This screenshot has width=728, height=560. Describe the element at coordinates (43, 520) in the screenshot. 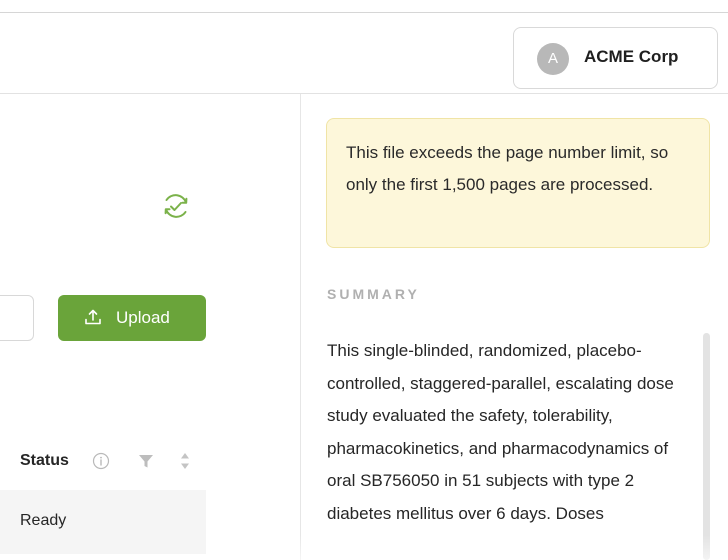

I see `status-cell: Ready` at that location.